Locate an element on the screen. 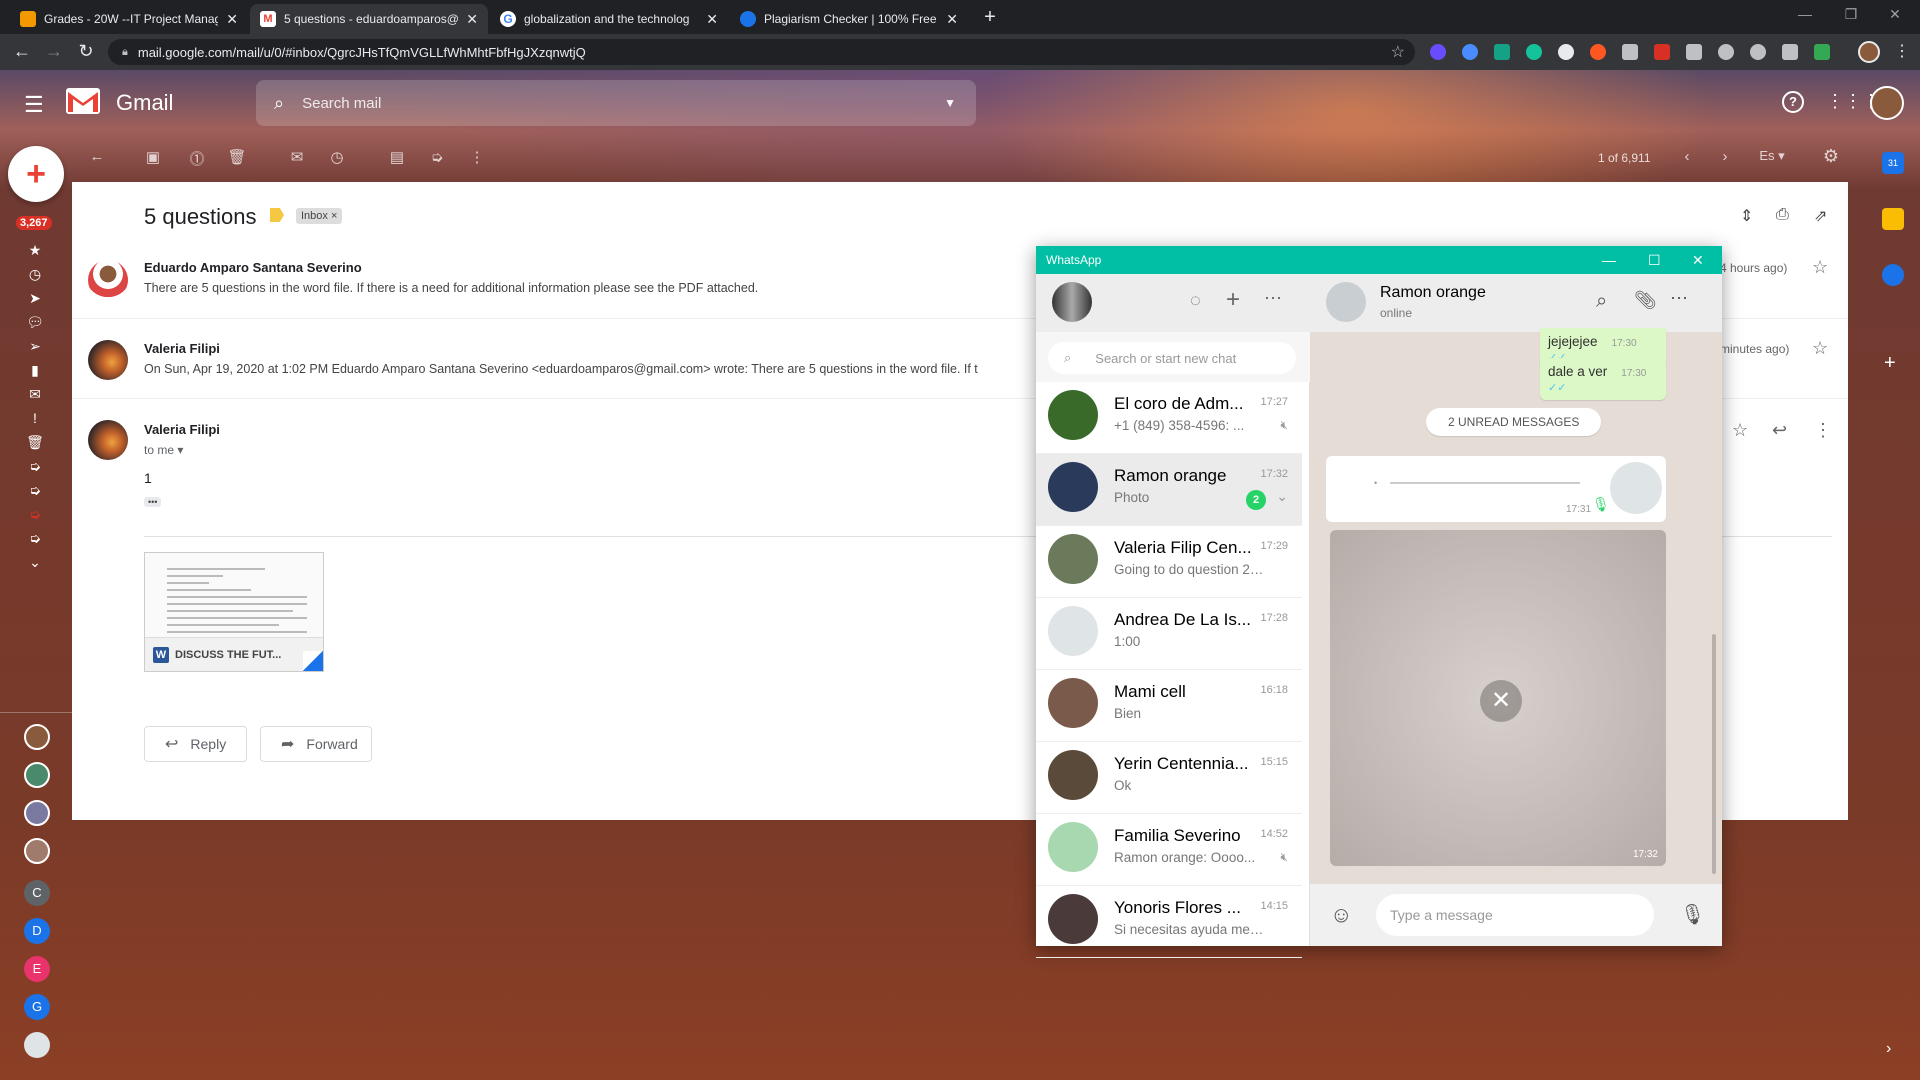  reply-icon: ↩ is located at coordinates (1779, 430).